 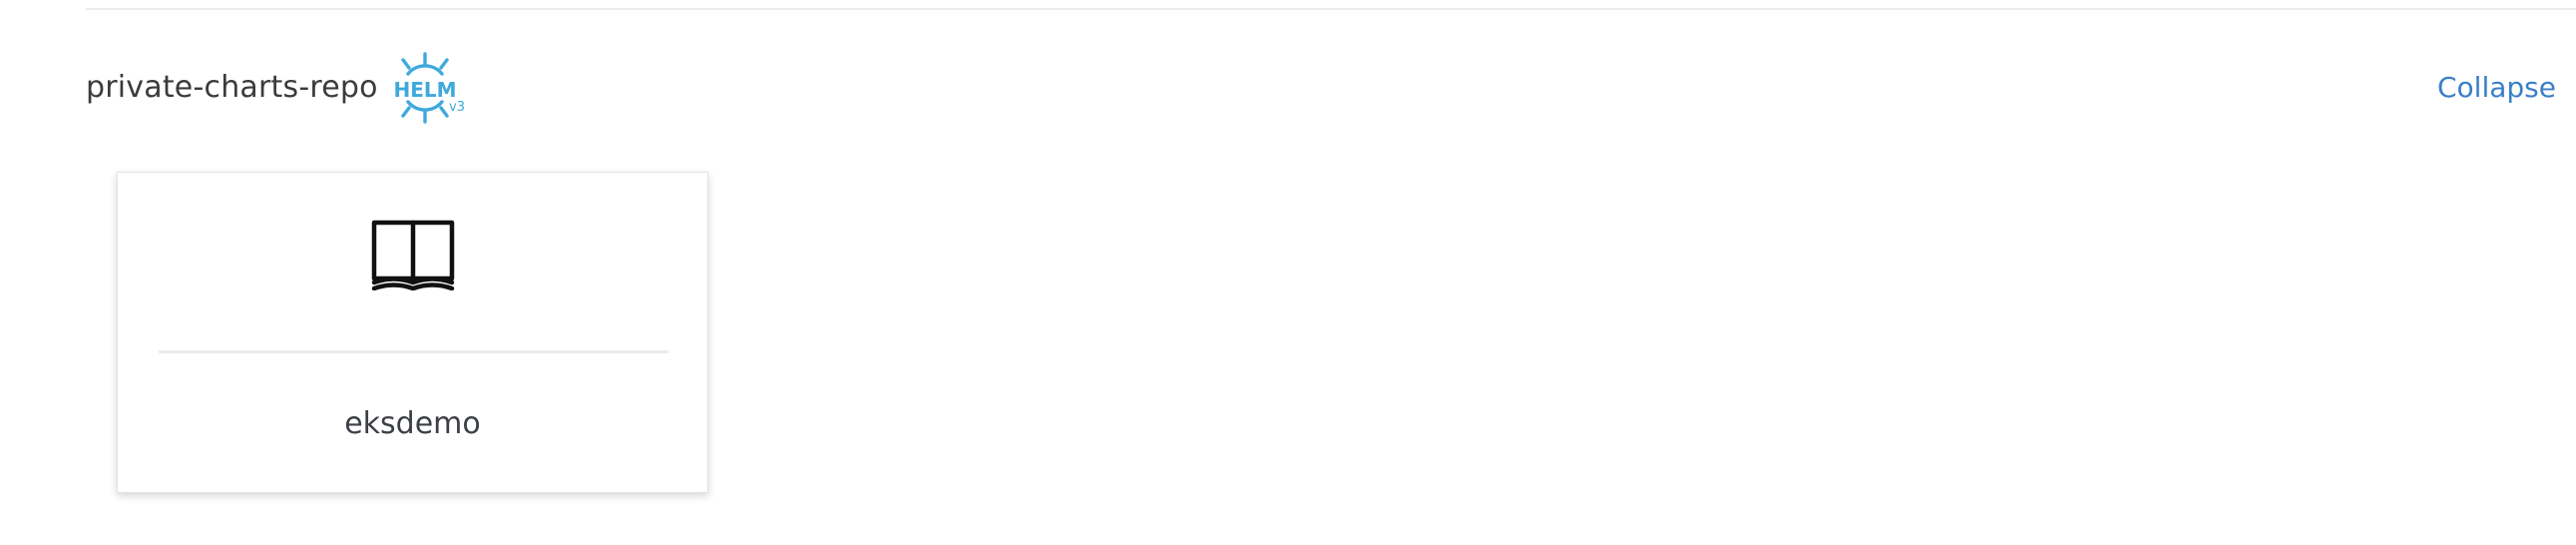 What do you see at coordinates (424, 90) in the screenshot?
I see `svg-text: HELM` at bounding box center [424, 90].